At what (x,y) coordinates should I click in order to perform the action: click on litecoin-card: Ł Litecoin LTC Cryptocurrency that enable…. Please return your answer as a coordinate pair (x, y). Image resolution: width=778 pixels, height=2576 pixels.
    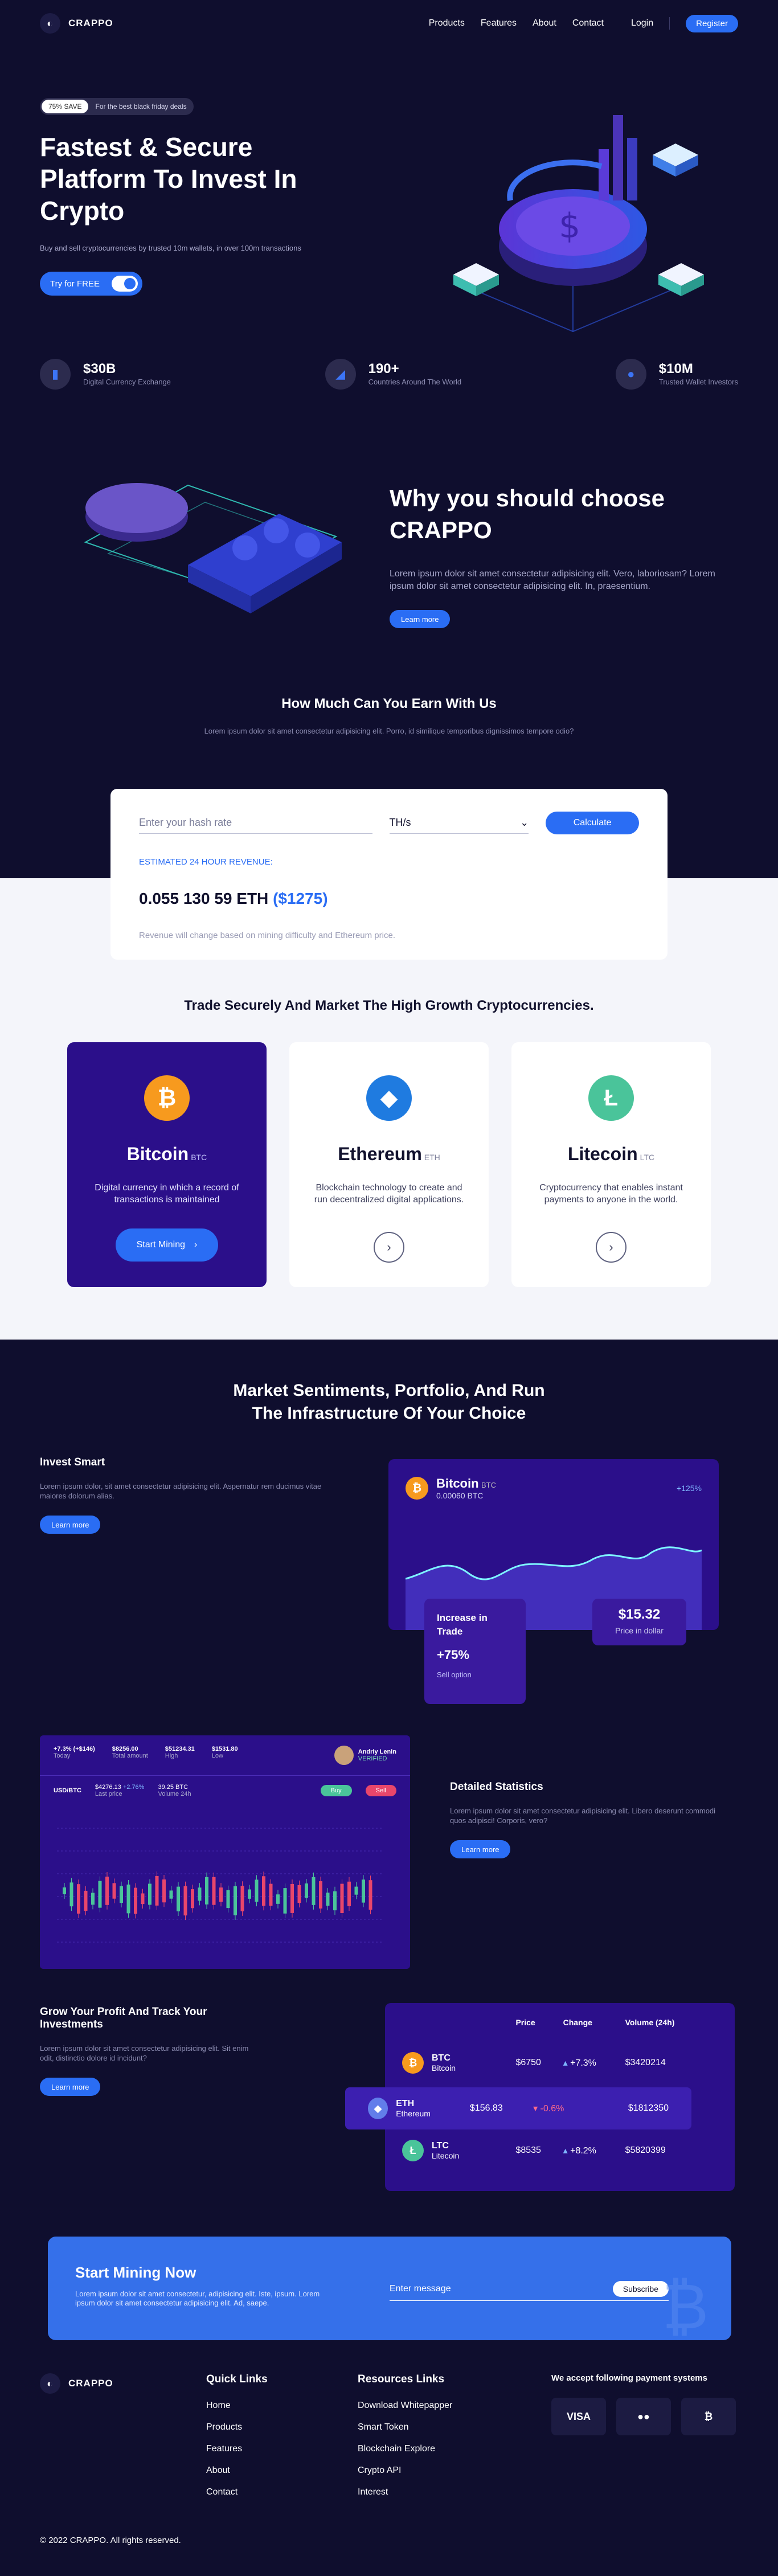
    Looking at the image, I should click on (611, 1164).